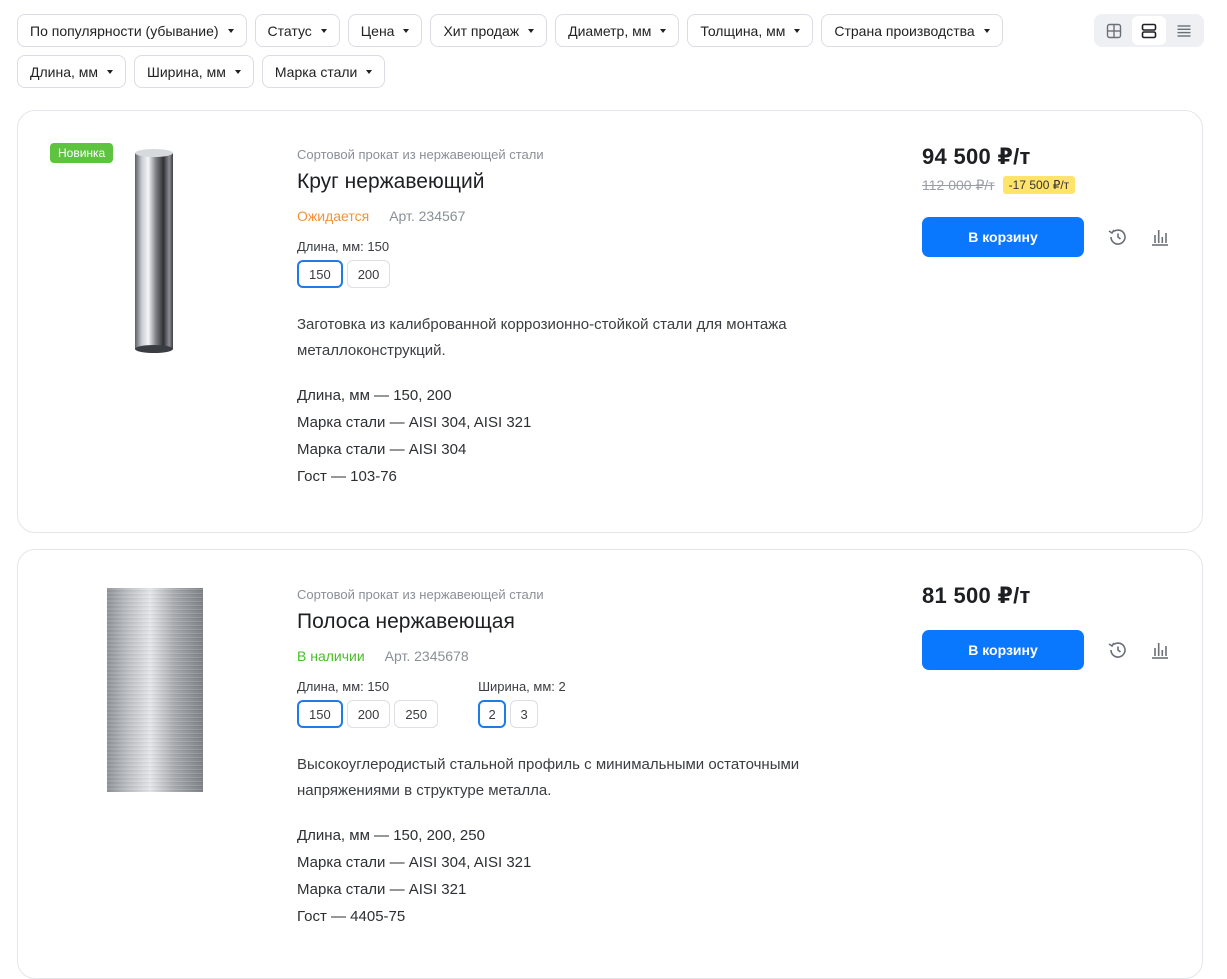  I want to click on spec-line: Марка стали — AISI 304, so click(382, 449).